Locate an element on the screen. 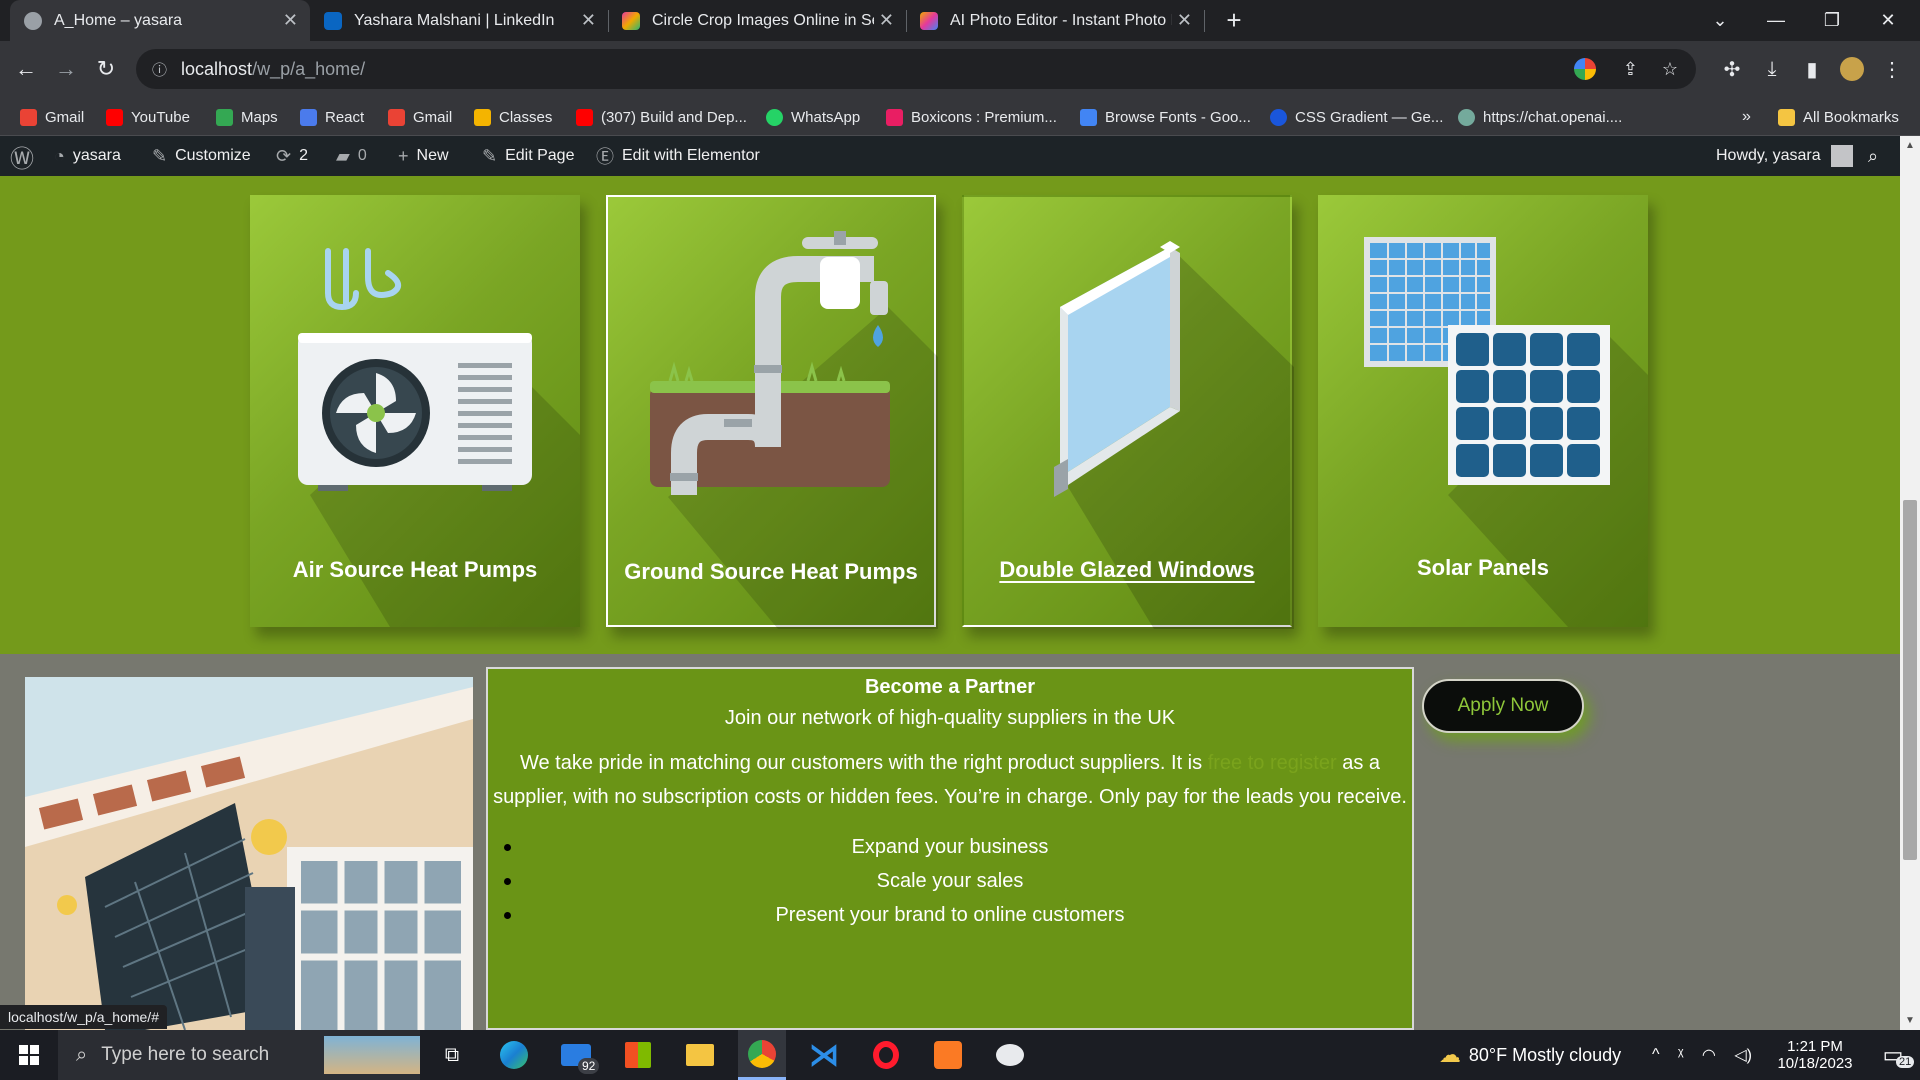 The image size is (1920, 1080). share-icon: ⇪ is located at coordinates (1630, 69).